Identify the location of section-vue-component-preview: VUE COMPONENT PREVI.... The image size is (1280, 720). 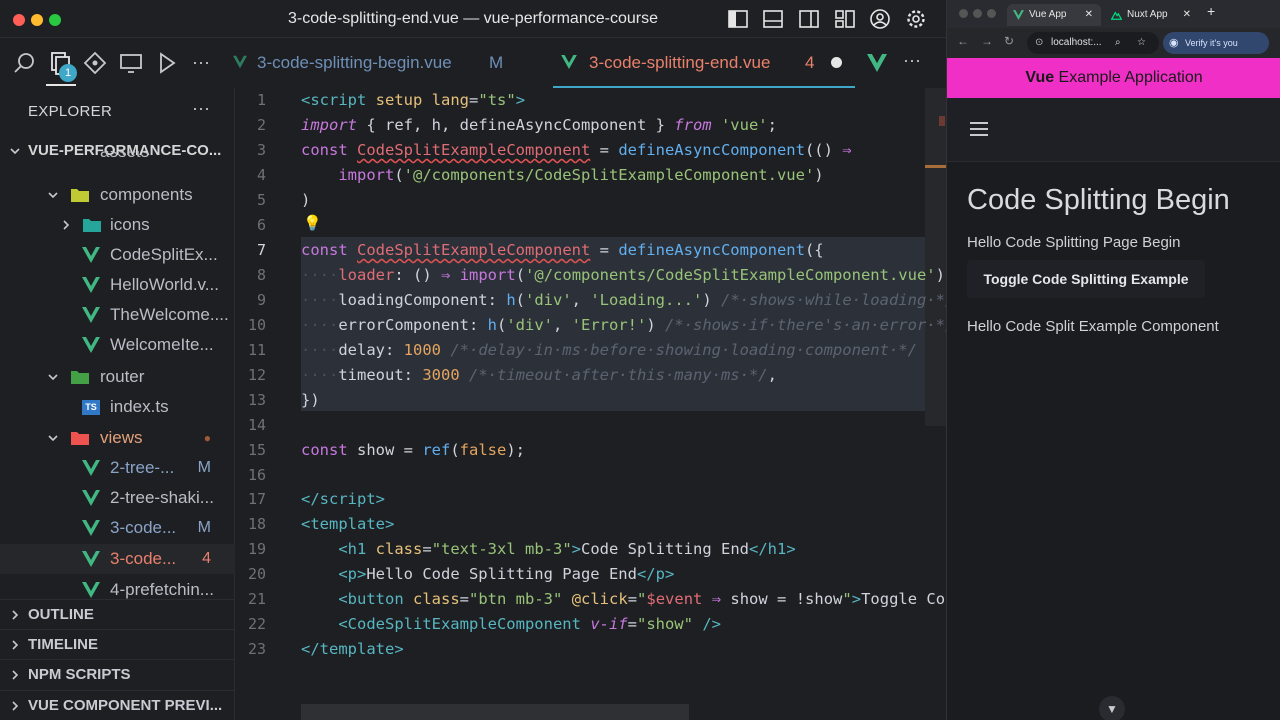
(117, 705).